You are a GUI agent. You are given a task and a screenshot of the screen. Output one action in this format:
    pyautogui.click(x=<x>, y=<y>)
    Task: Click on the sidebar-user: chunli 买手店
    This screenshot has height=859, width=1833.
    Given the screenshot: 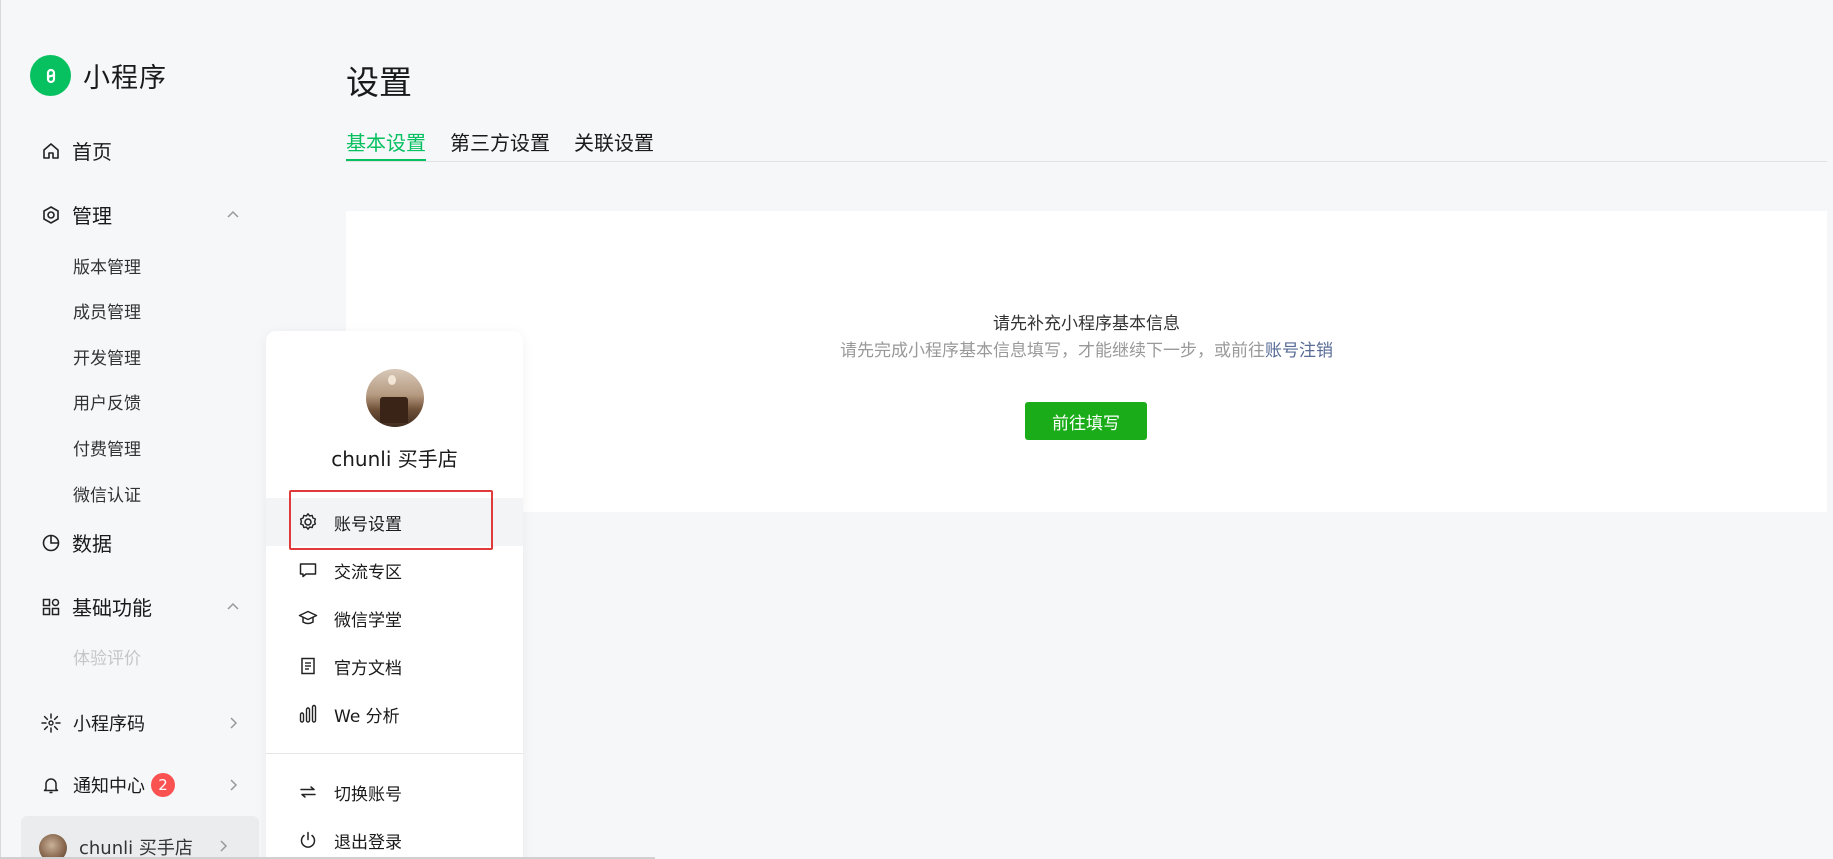 What is the action you would take?
    pyautogui.click(x=140, y=837)
    